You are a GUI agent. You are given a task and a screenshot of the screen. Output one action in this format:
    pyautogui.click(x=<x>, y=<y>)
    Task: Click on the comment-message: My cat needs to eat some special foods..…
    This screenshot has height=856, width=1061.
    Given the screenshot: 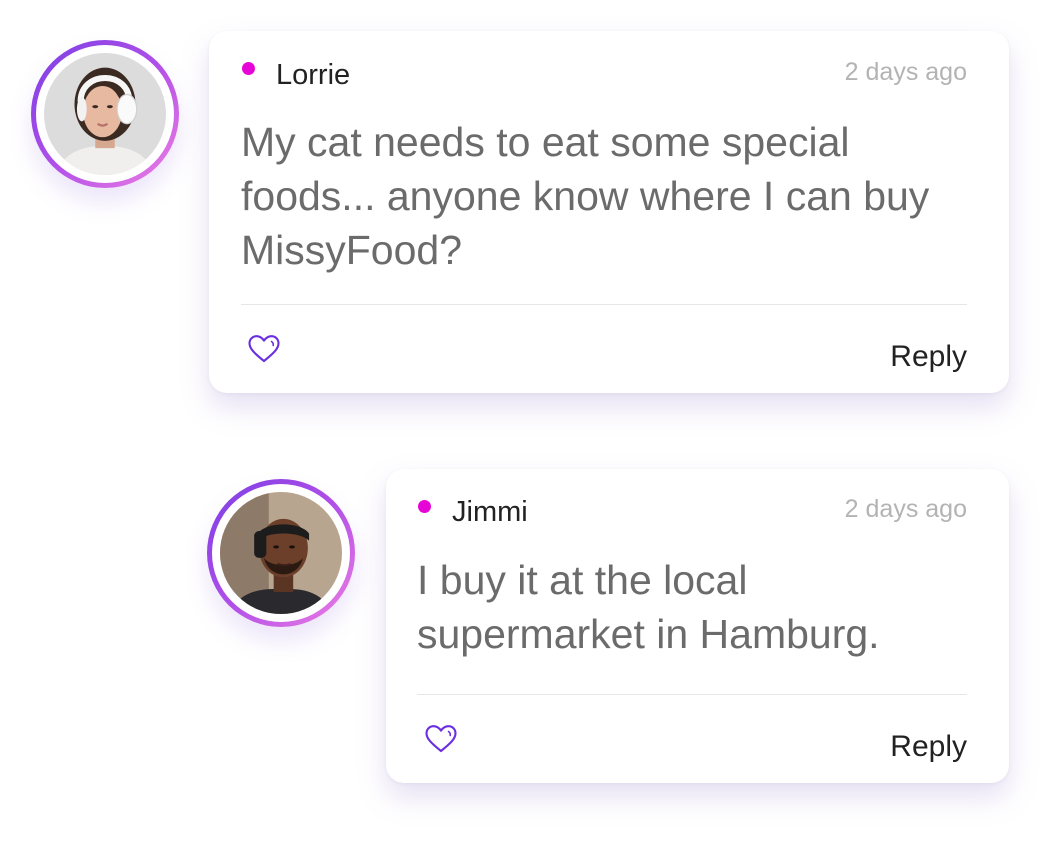 What is the action you would take?
    pyautogui.click(x=585, y=196)
    